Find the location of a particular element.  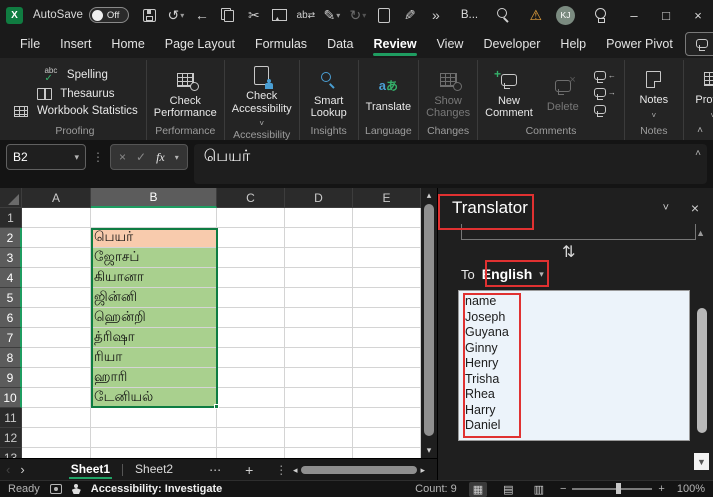

tab-page-layout: Page Layout is located at coordinates (200, 44).